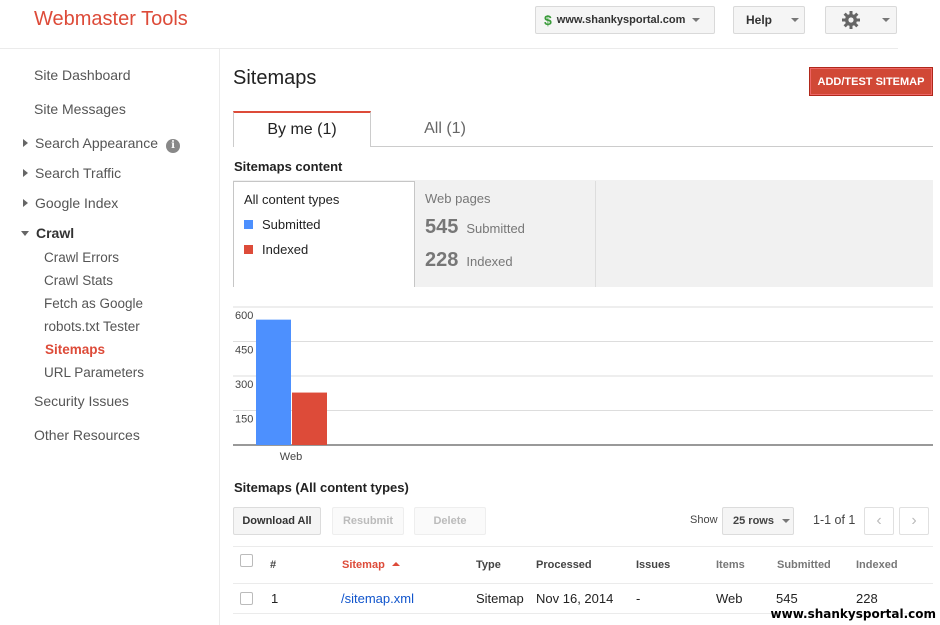 This screenshot has height=625, width=940. What do you see at coordinates (96, 143) in the screenshot?
I see `sidebar-item-label: Search Appearance` at bounding box center [96, 143].